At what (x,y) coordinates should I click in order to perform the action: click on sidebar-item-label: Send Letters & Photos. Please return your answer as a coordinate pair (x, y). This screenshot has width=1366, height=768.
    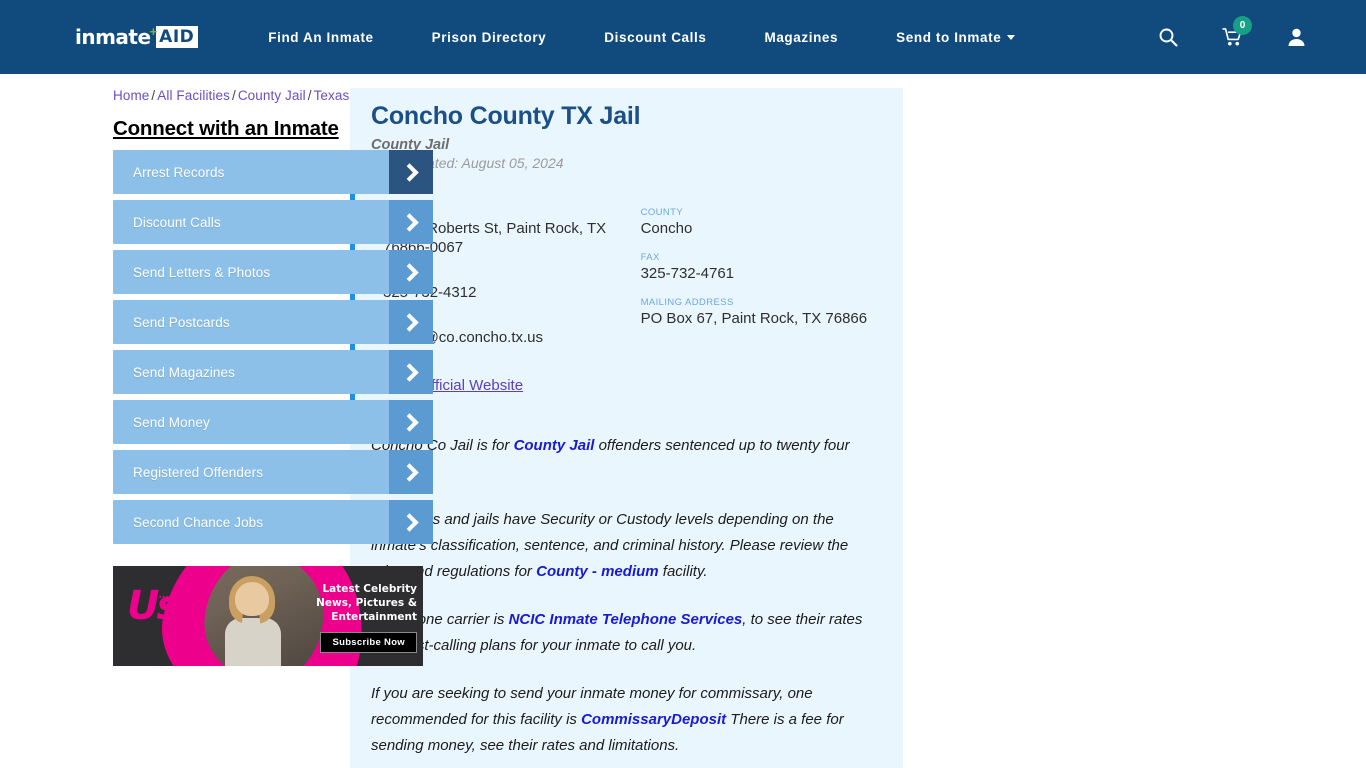
    Looking at the image, I should click on (202, 272).